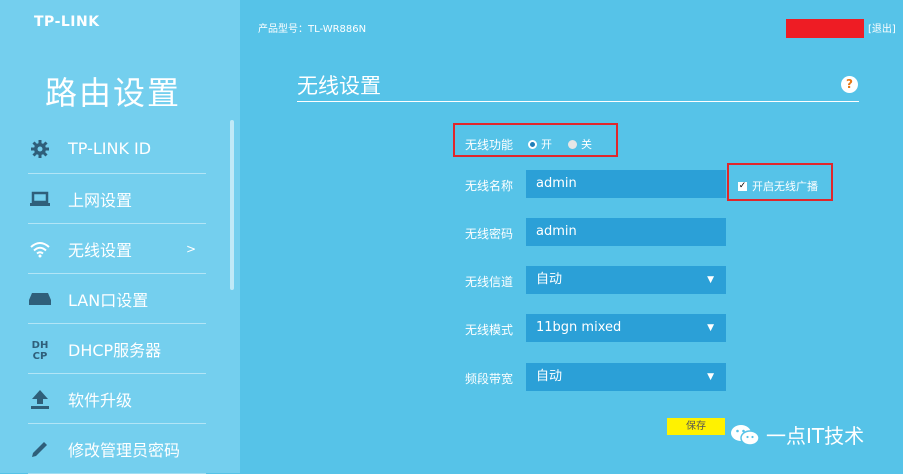  What do you see at coordinates (110, 148) in the screenshot?
I see `sidebar-item-label: TP-LINK ID` at bounding box center [110, 148].